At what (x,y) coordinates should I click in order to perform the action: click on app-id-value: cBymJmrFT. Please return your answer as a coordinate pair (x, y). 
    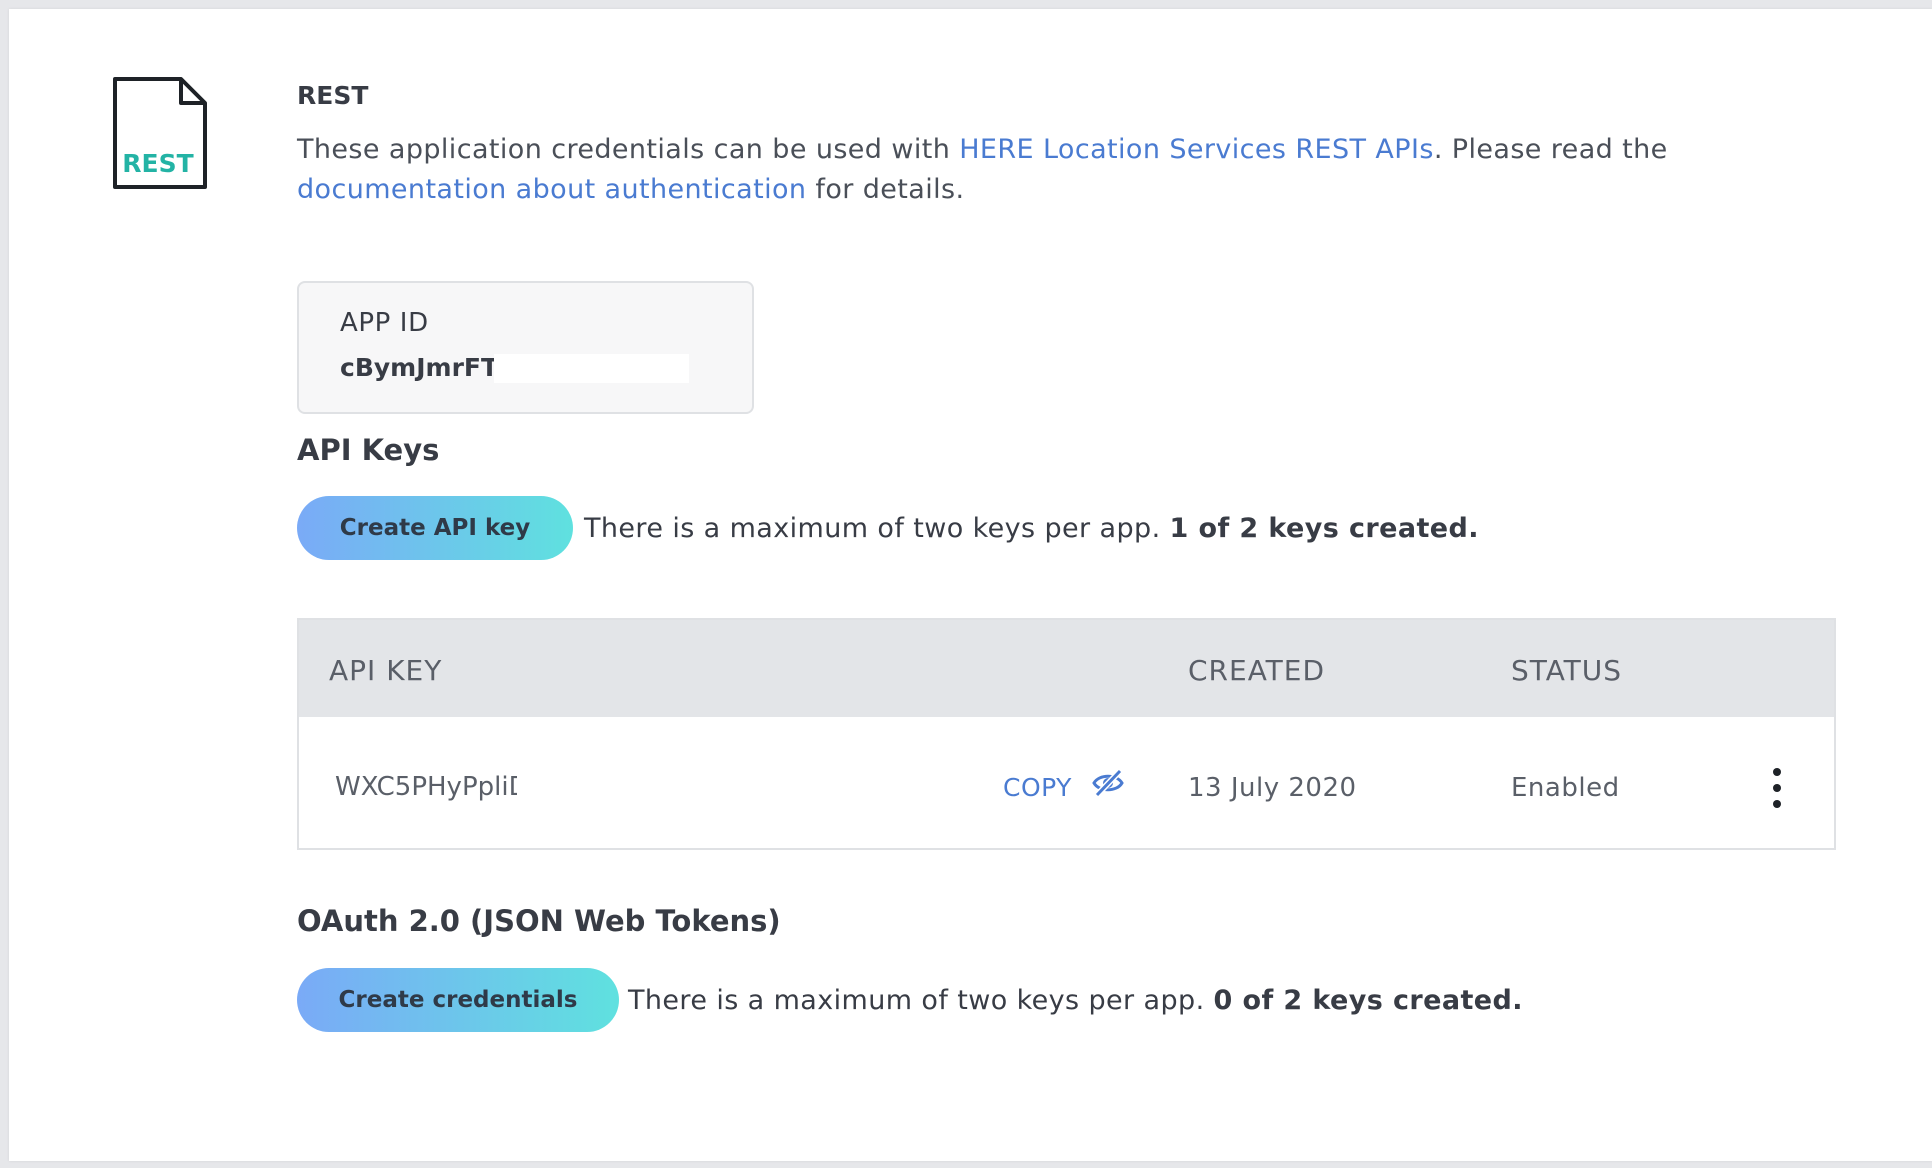
    Looking at the image, I should click on (419, 367).